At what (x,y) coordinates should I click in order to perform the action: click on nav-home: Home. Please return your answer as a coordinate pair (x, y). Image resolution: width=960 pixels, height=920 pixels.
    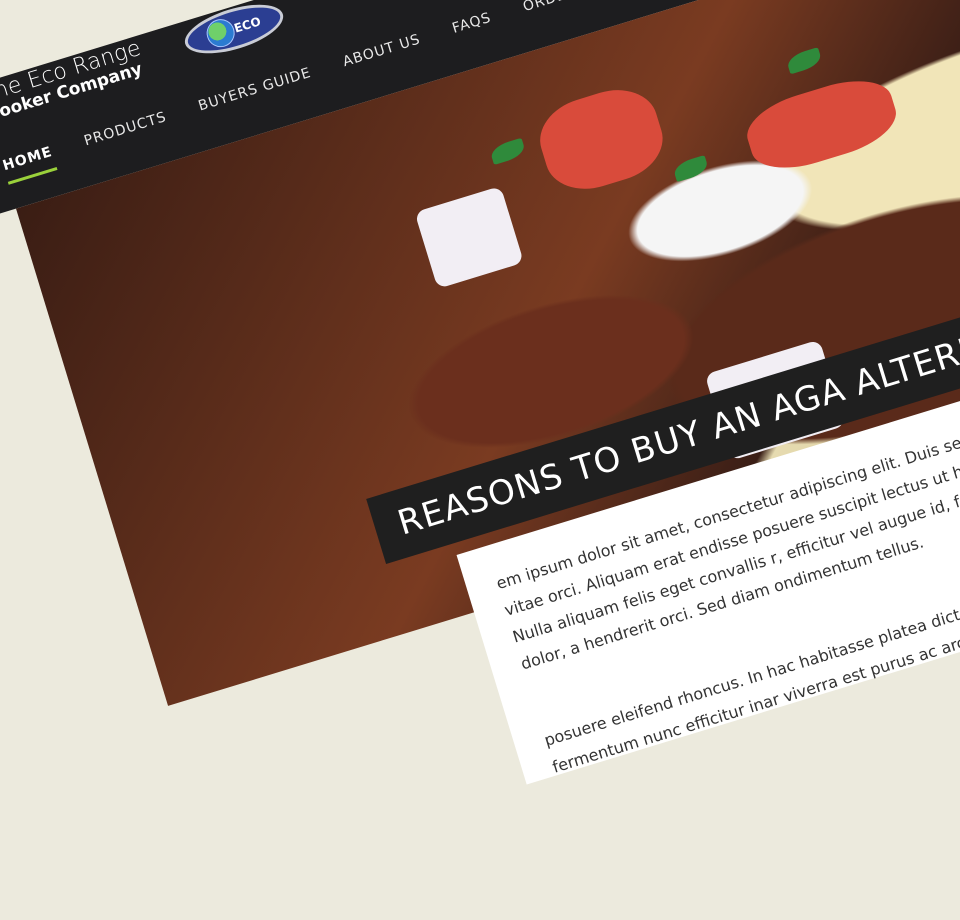
    Looking at the image, I should click on (29, 164).